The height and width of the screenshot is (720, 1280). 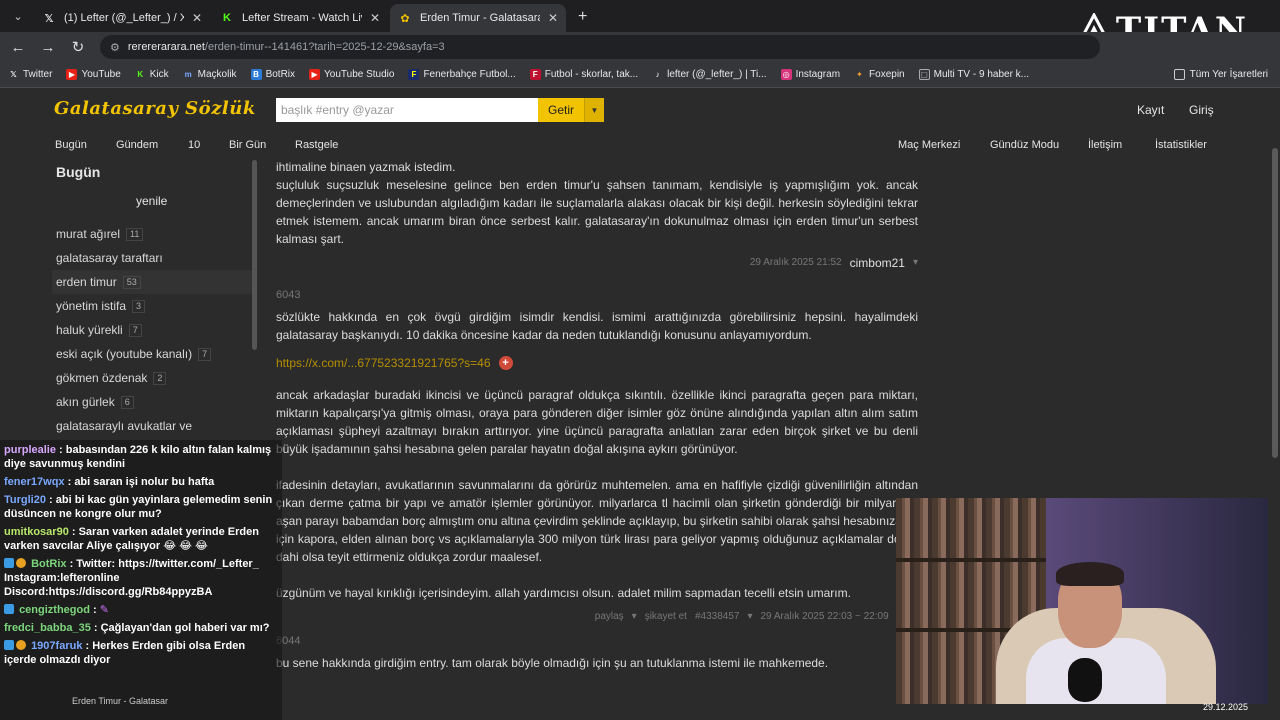 What do you see at coordinates (217, 74) in the screenshot?
I see `bookmark-label: Maçkolik` at bounding box center [217, 74].